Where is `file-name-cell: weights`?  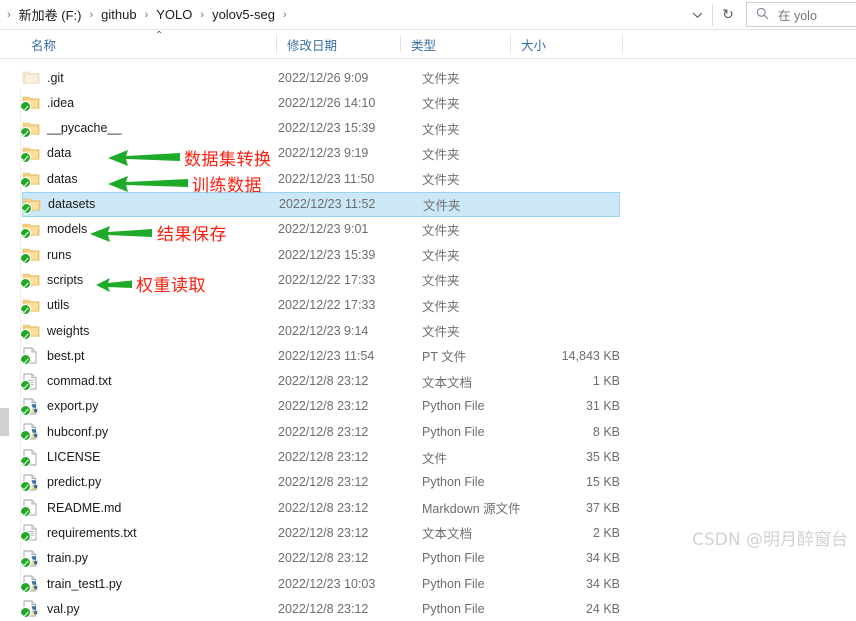
file-name-cell: weights is located at coordinates (148, 331).